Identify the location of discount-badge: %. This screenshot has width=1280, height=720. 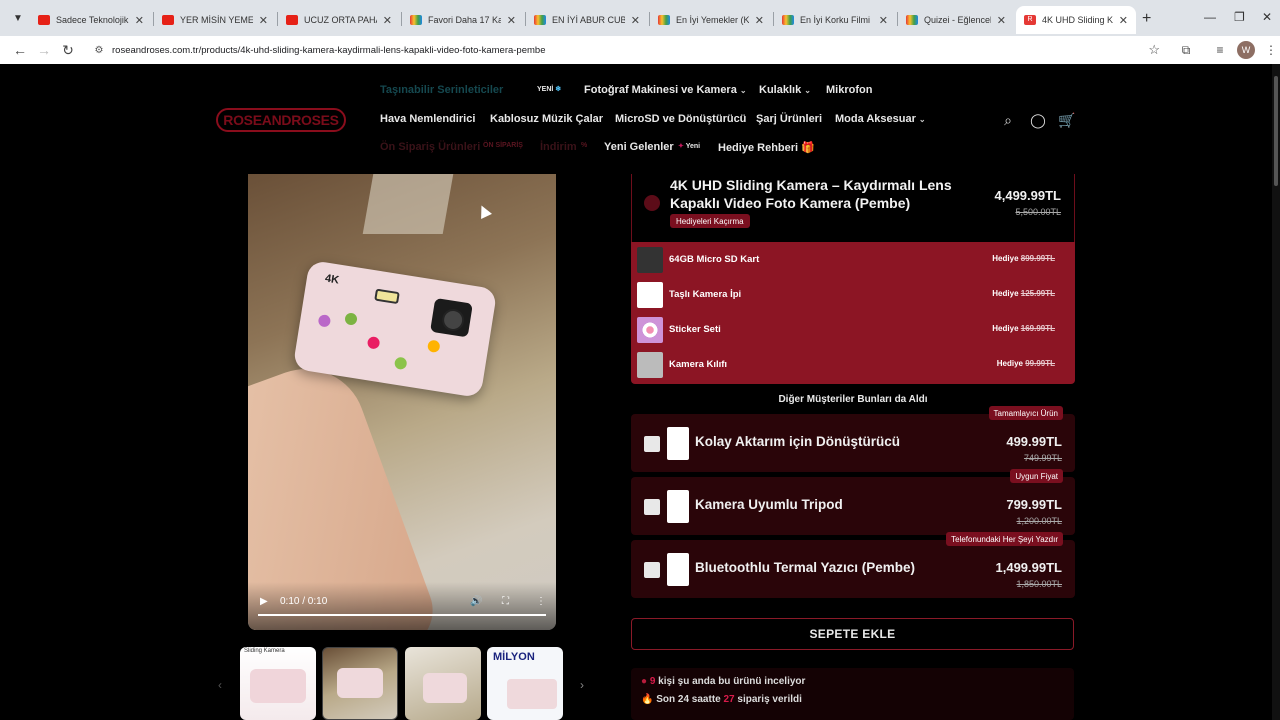
(584, 145).